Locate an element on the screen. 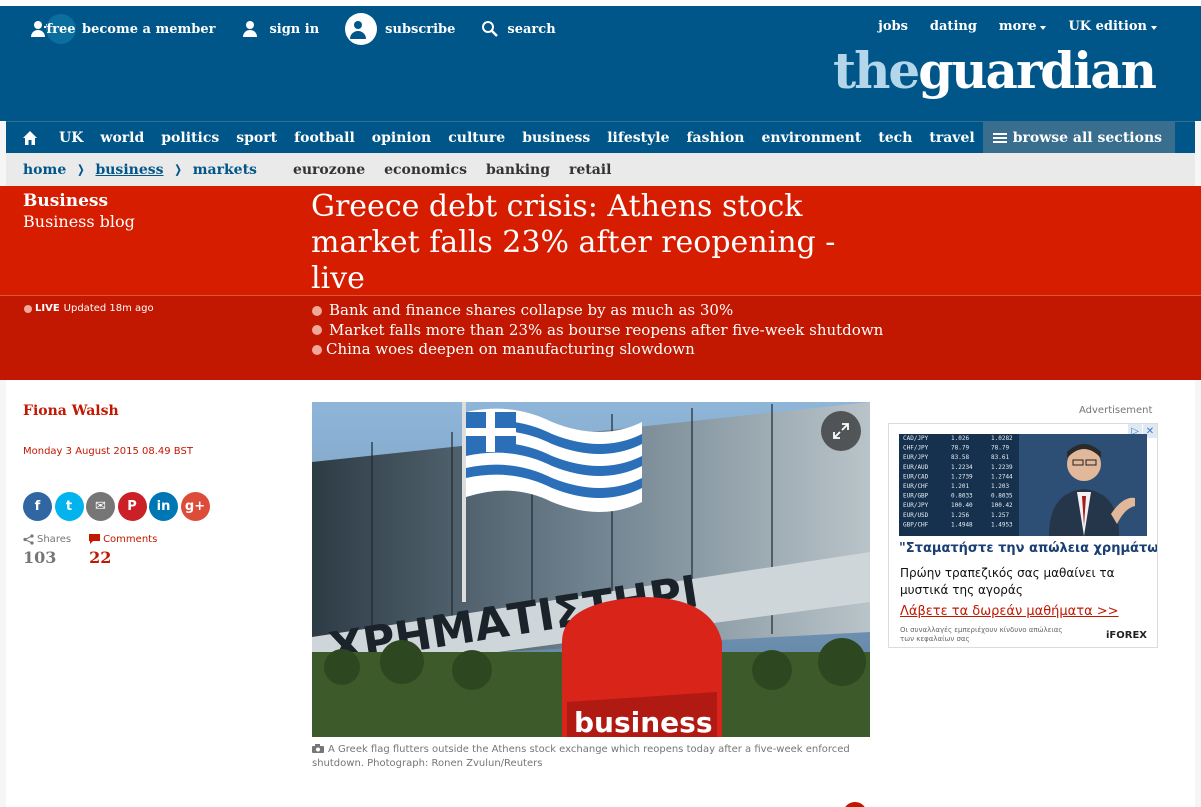  ad-ticker-cell: CHF/JPY is located at coordinates (916, 448).